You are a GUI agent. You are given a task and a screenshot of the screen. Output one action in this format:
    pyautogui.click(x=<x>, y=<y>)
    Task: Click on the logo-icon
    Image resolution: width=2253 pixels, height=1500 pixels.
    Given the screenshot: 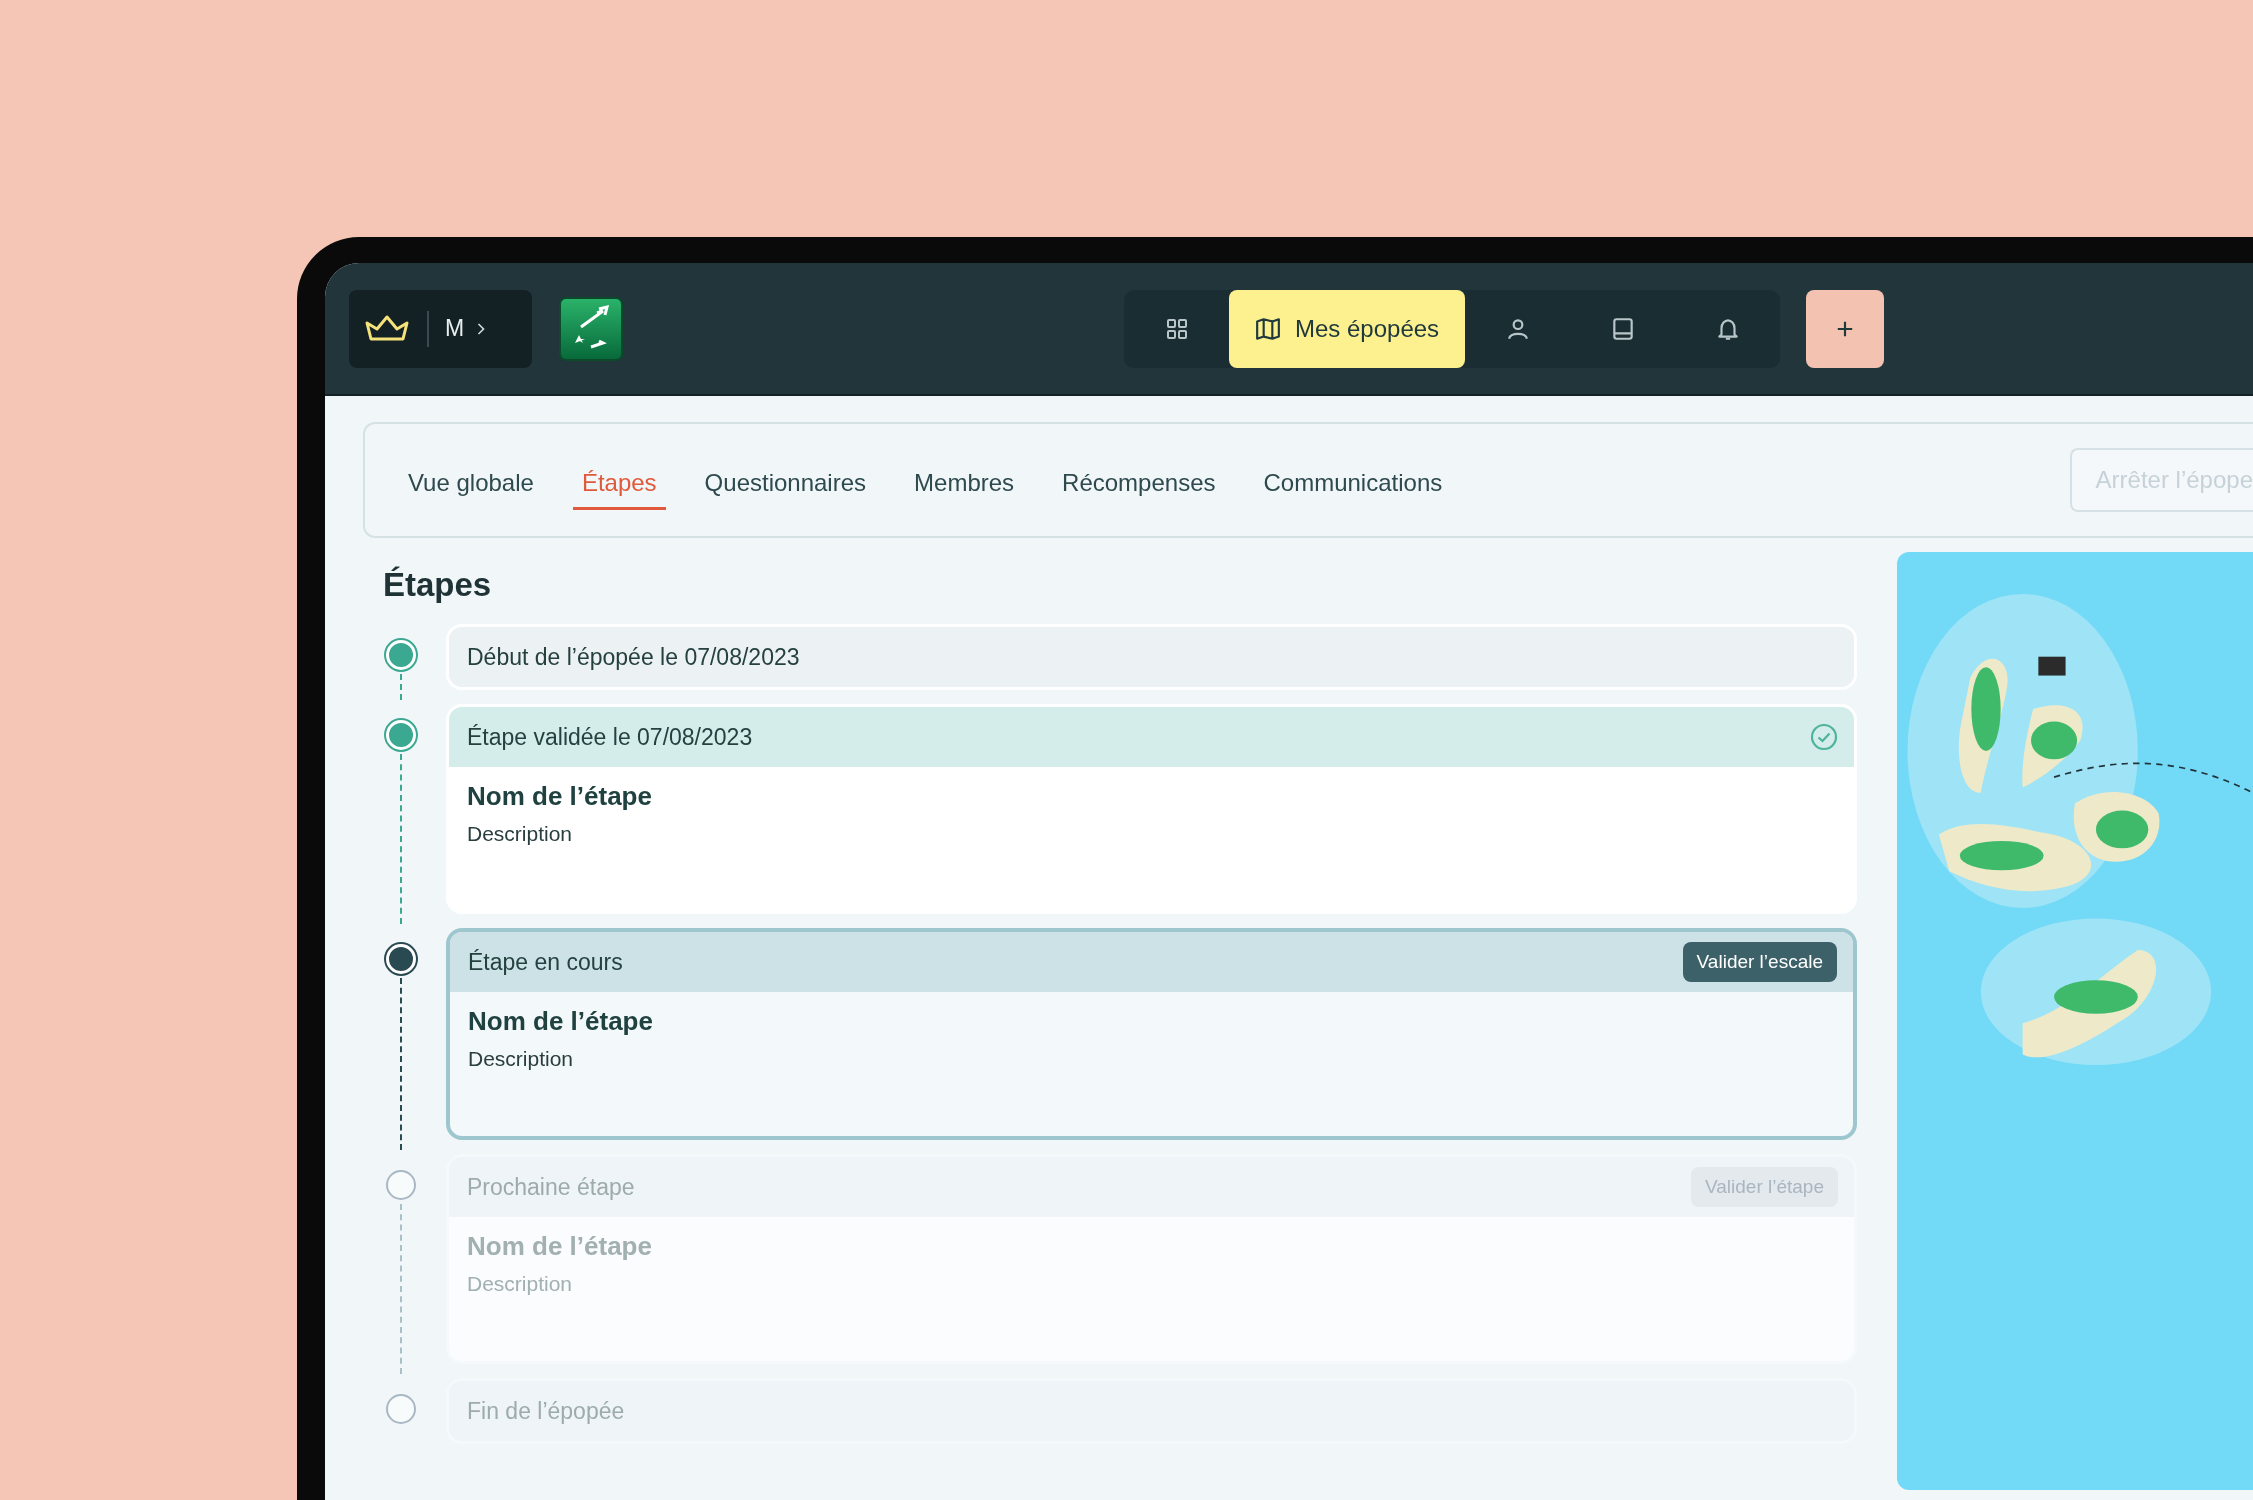 What is the action you would take?
    pyautogui.click(x=591, y=328)
    